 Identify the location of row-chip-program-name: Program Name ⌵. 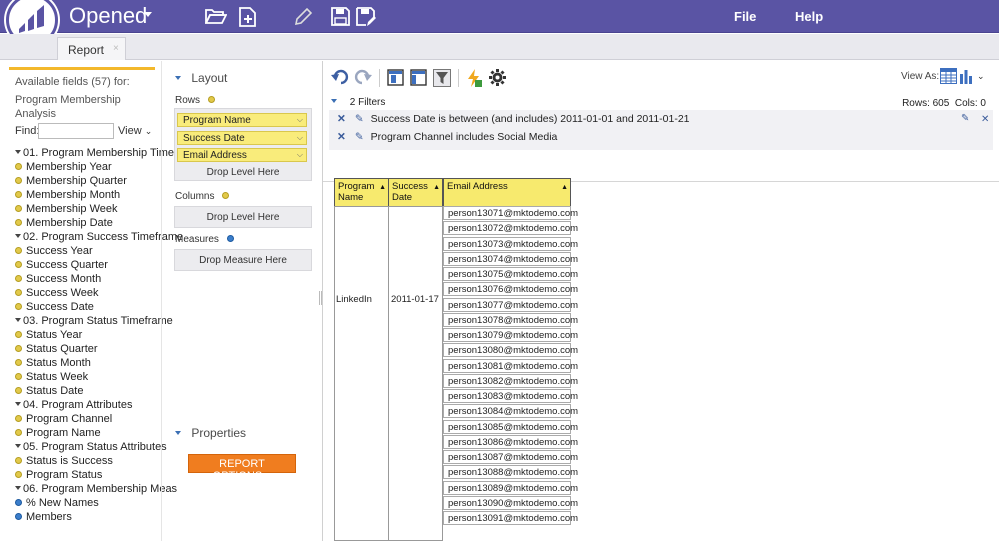
(242, 120).